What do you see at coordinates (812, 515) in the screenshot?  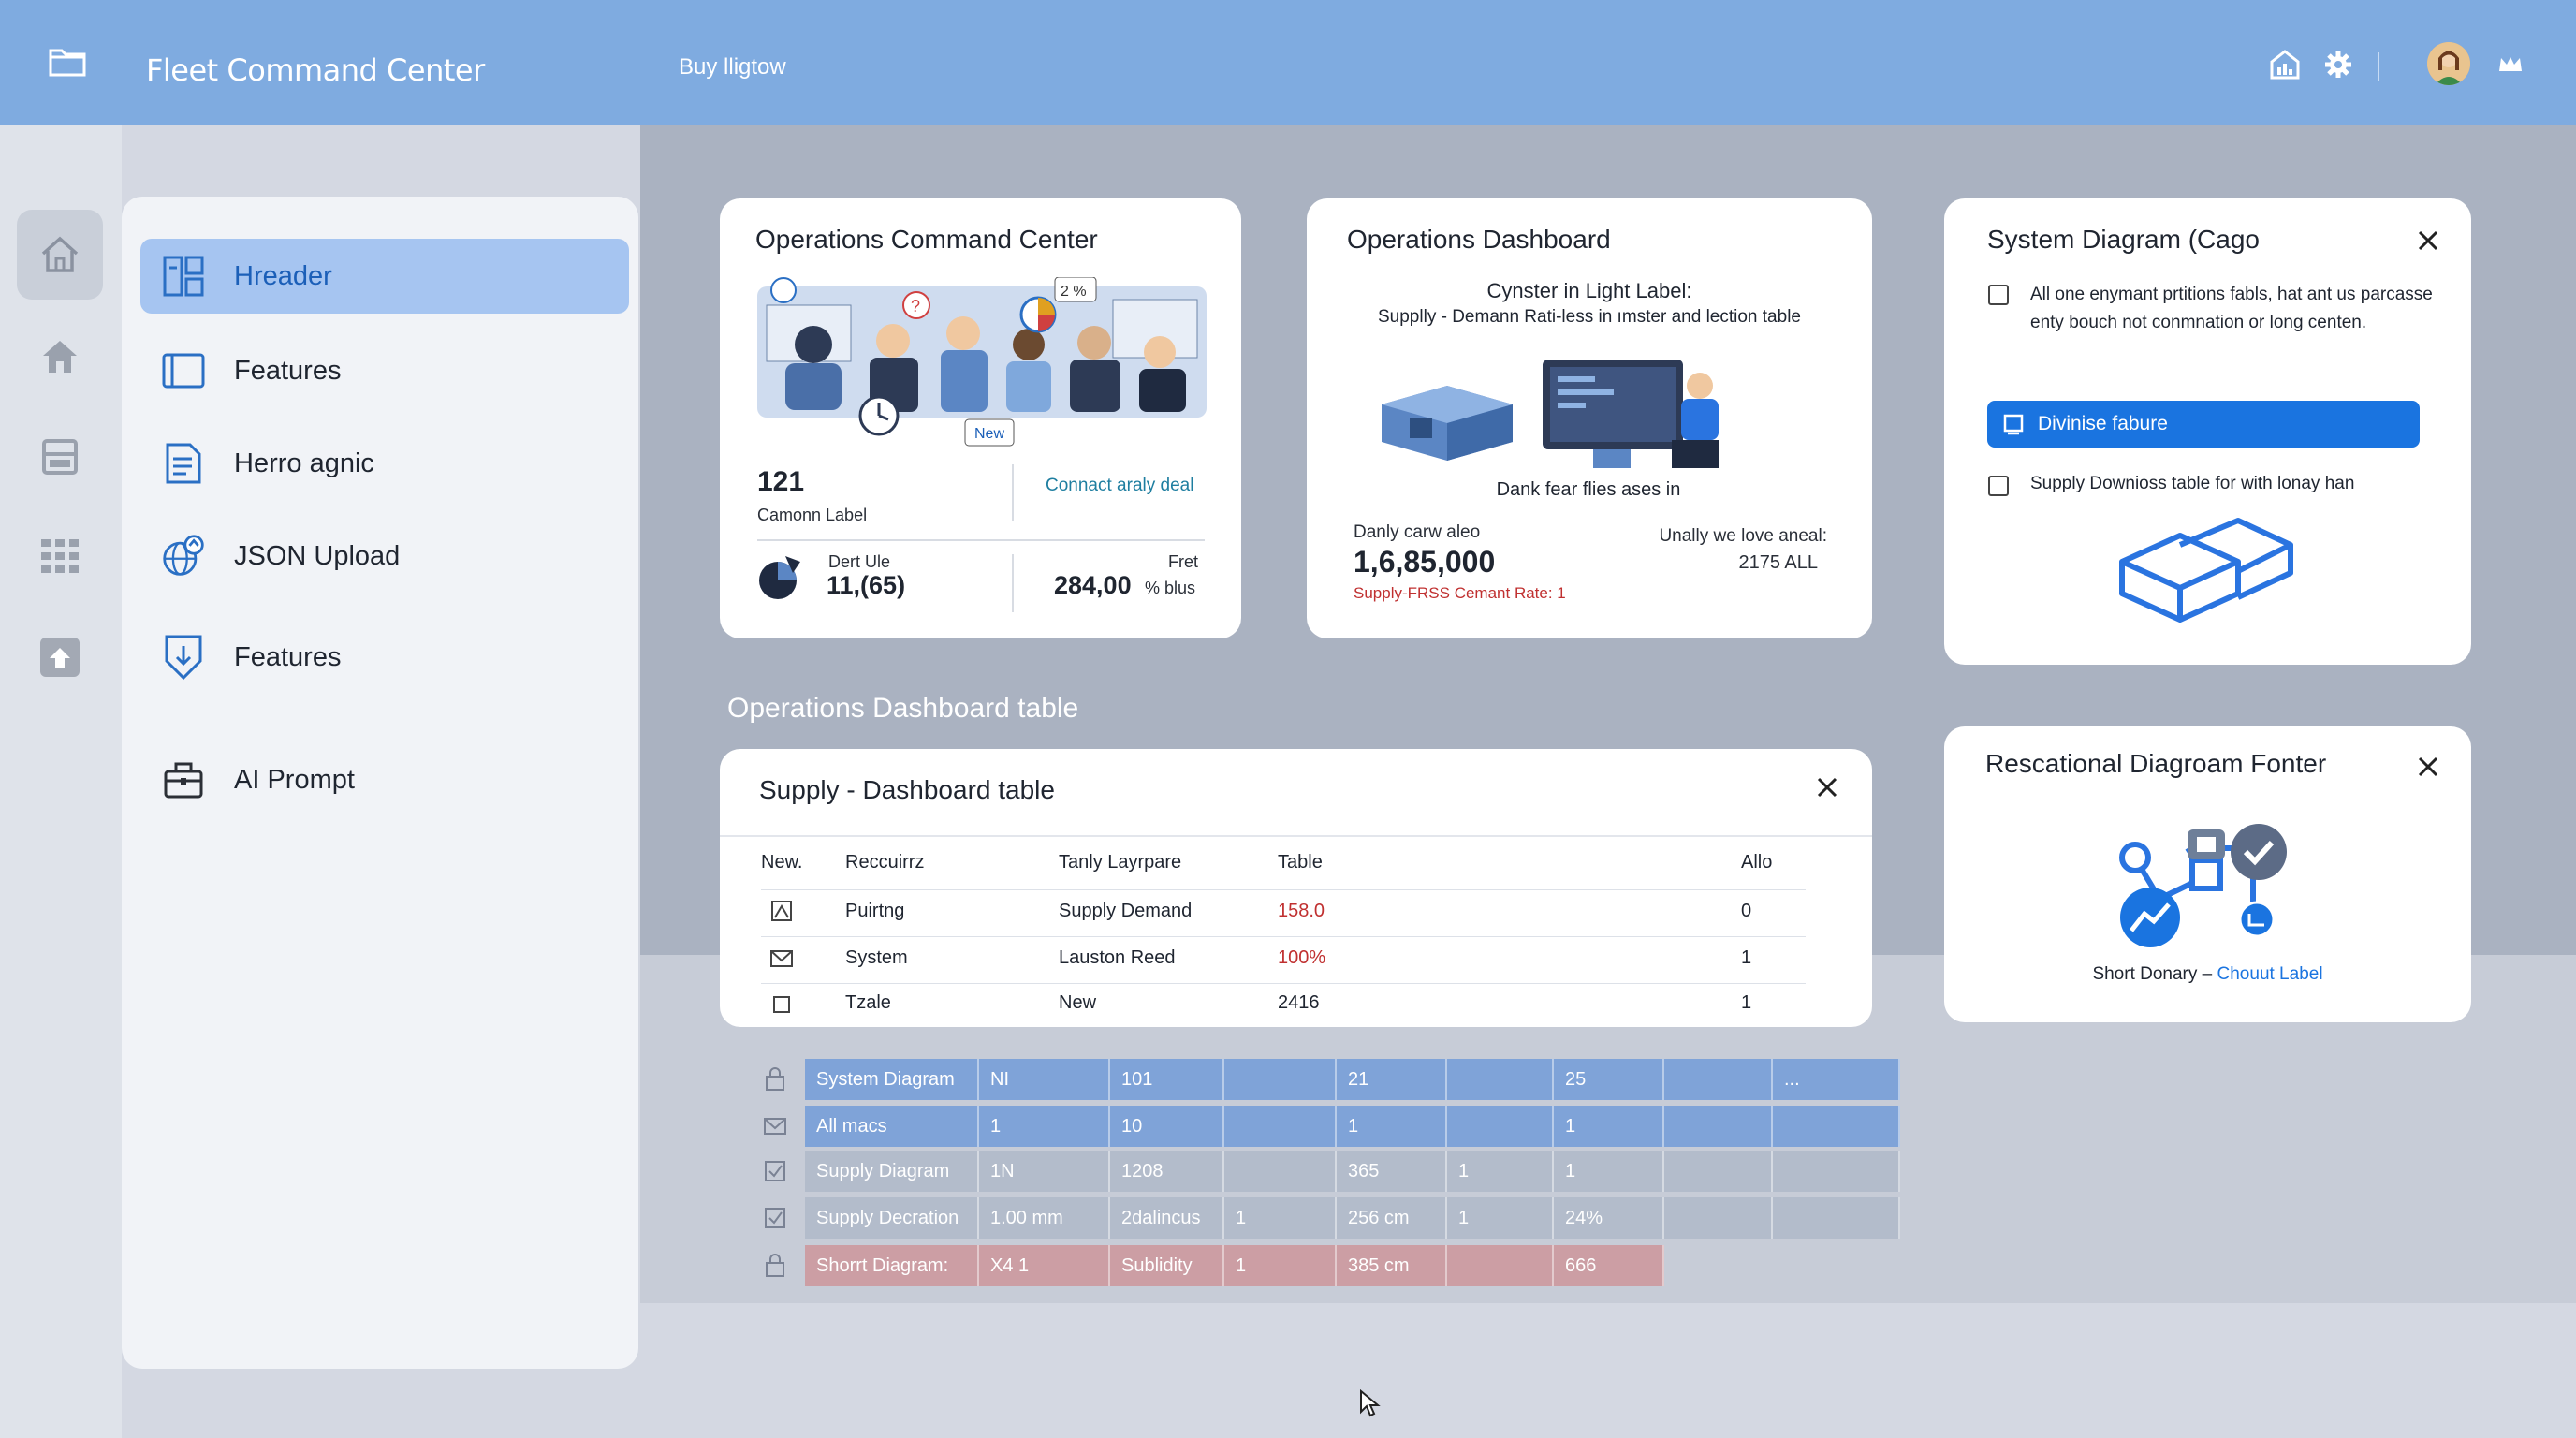 I see `stat-label: Camonn Label` at bounding box center [812, 515].